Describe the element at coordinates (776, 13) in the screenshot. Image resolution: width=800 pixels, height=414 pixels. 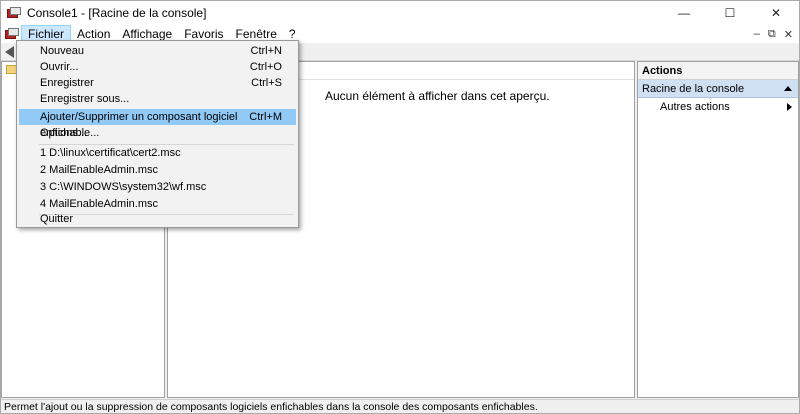
I see `close-button: ✕` at that location.